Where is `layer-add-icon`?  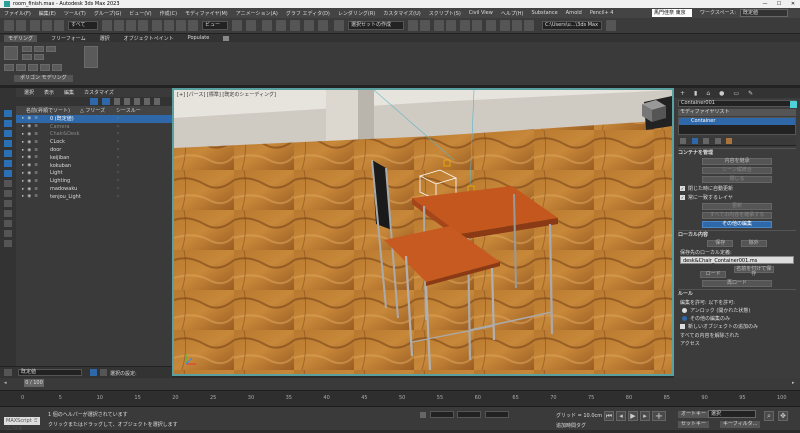 layer-add-icon is located at coordinates (127, 101).